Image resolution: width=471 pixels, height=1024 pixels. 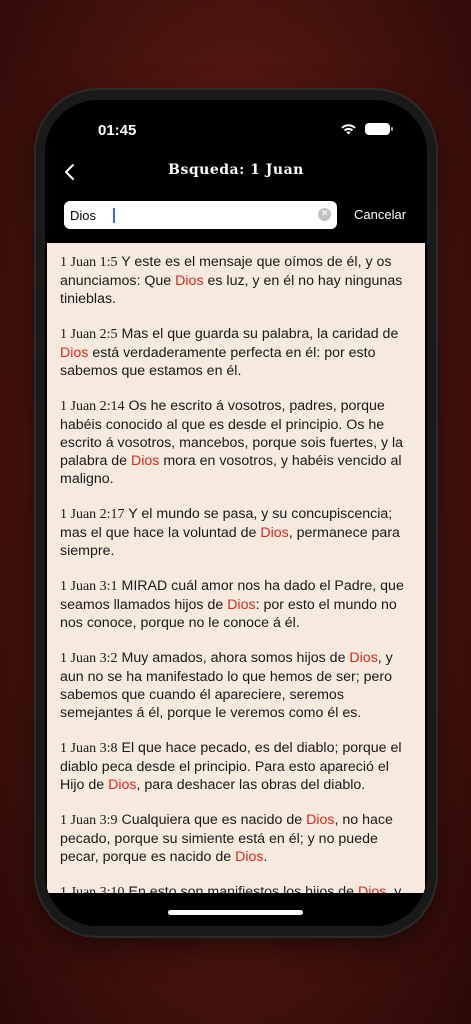 I want to click on text-cursor, so click(x=114, y=215).